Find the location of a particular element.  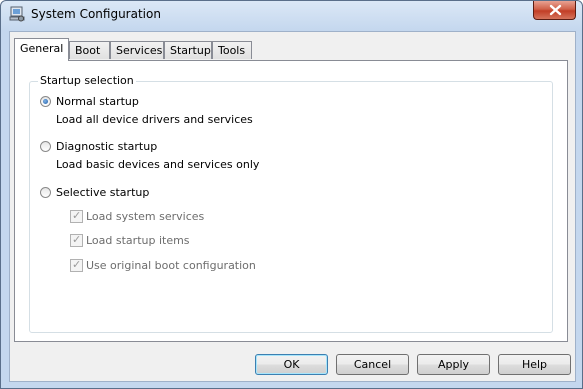

selective-startup-label: Selective startup is located at coordinates (102, 192).